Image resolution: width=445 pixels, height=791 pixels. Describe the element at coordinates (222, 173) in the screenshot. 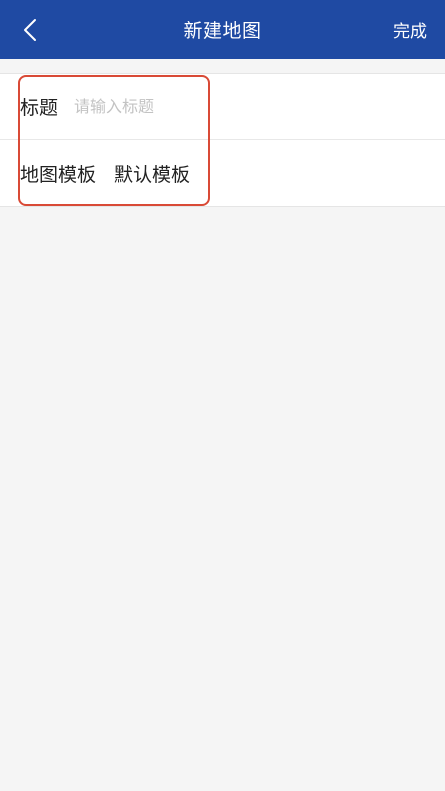

I see `map-template-row: 地图模板 默认模板` at that location.